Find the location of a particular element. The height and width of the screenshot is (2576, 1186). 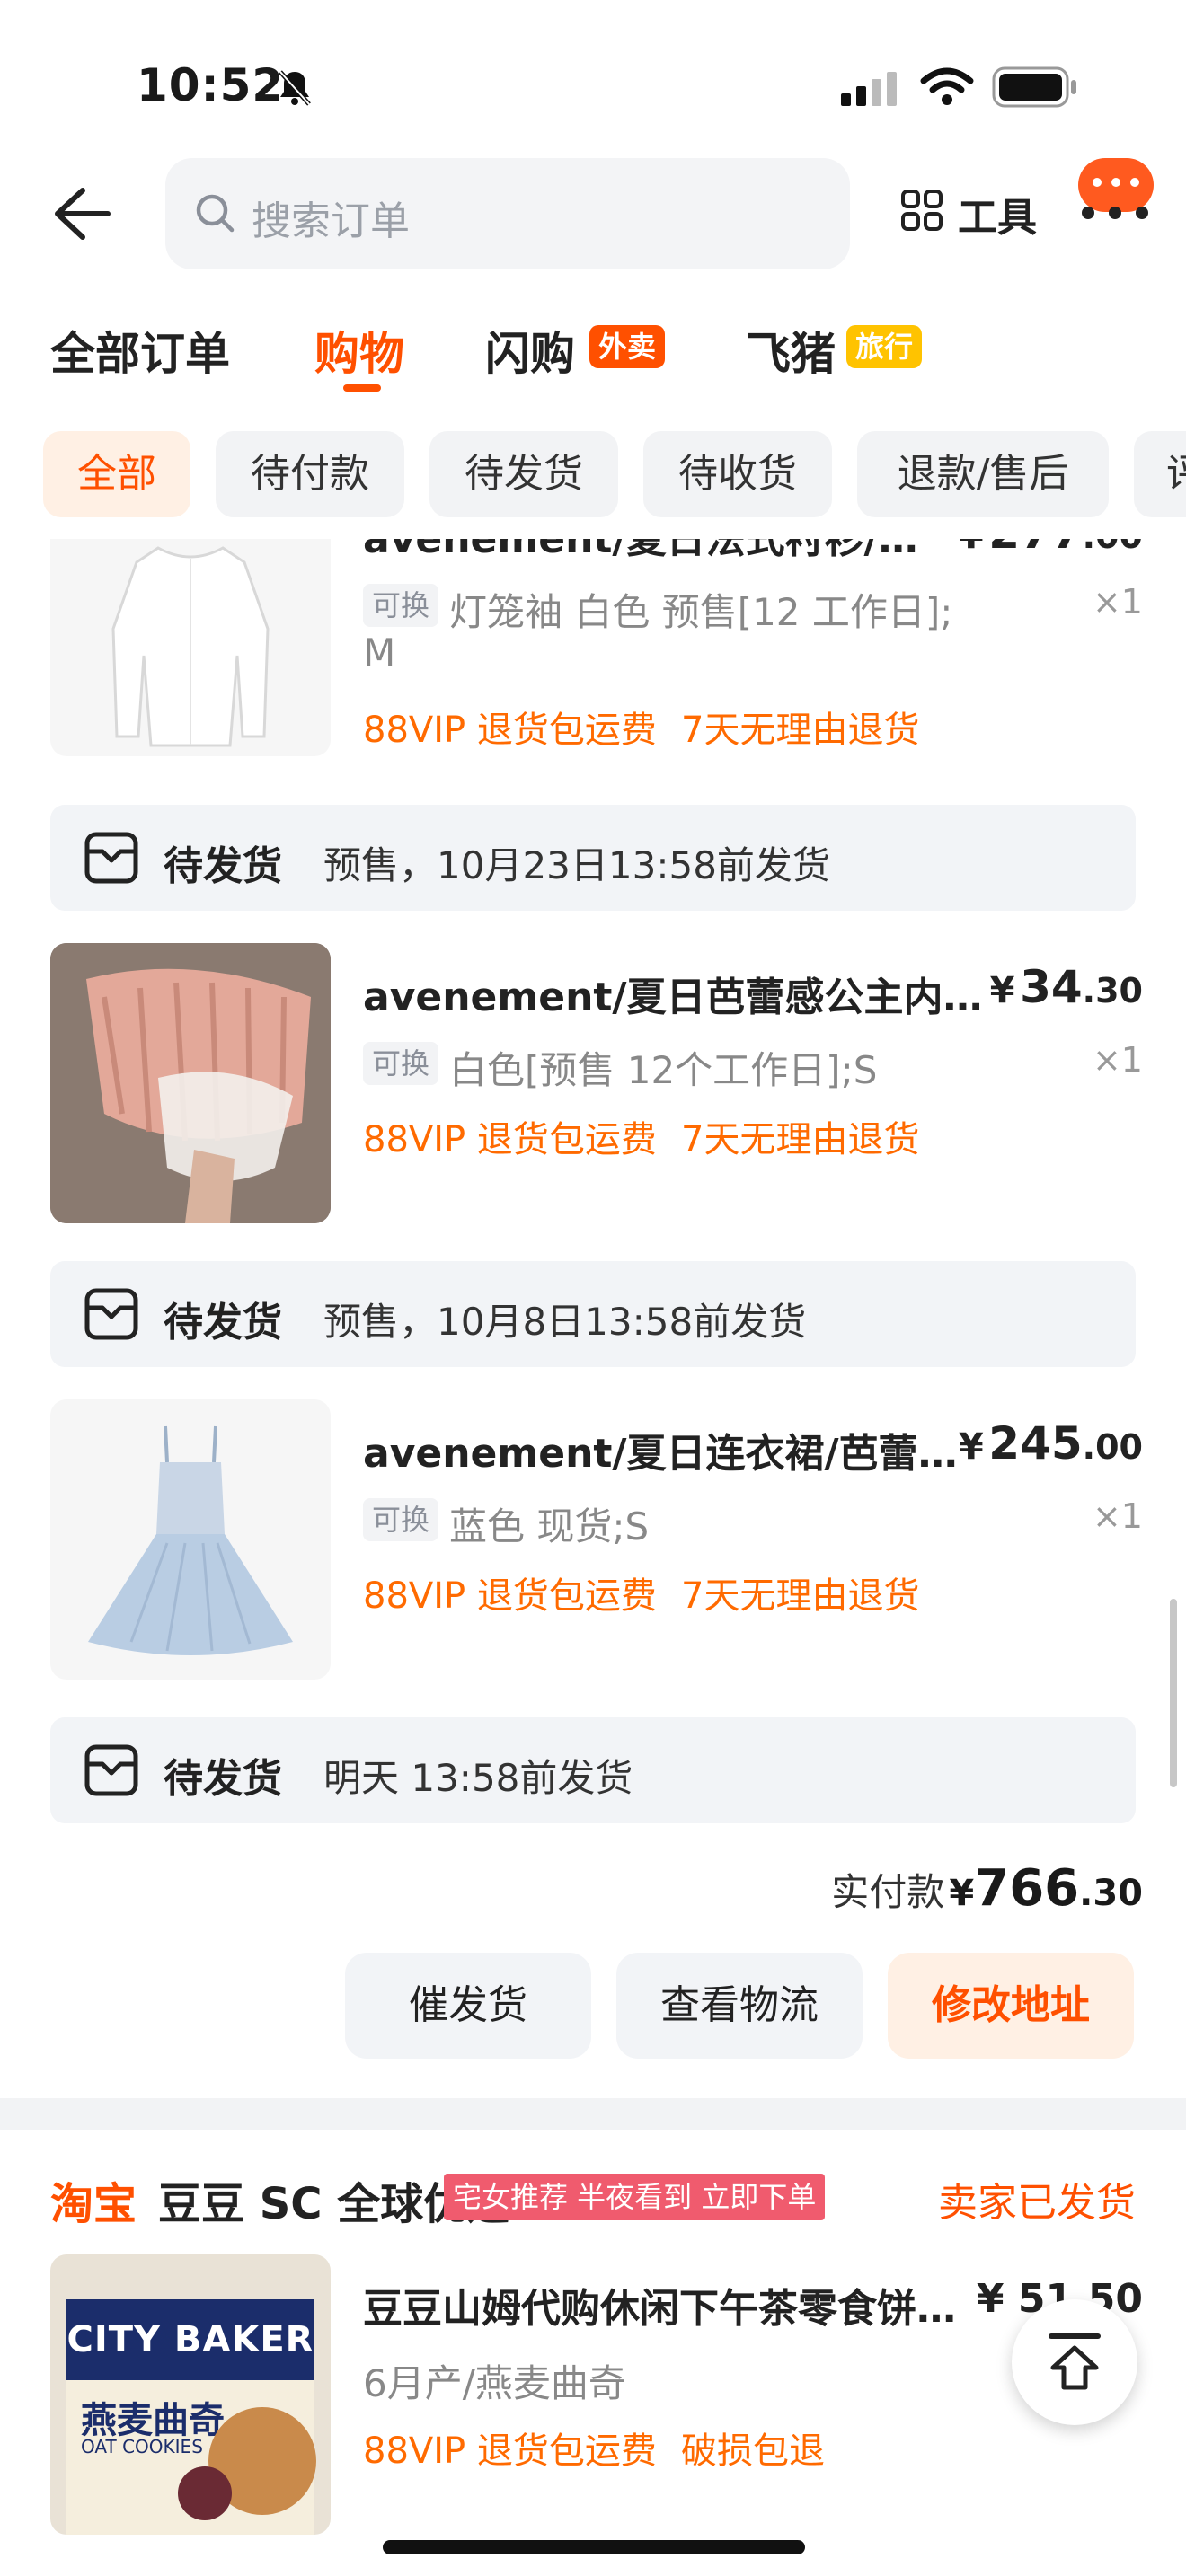

product-spec: 6月产/燕麦曲奇 is located at coordinates (494, 2383).